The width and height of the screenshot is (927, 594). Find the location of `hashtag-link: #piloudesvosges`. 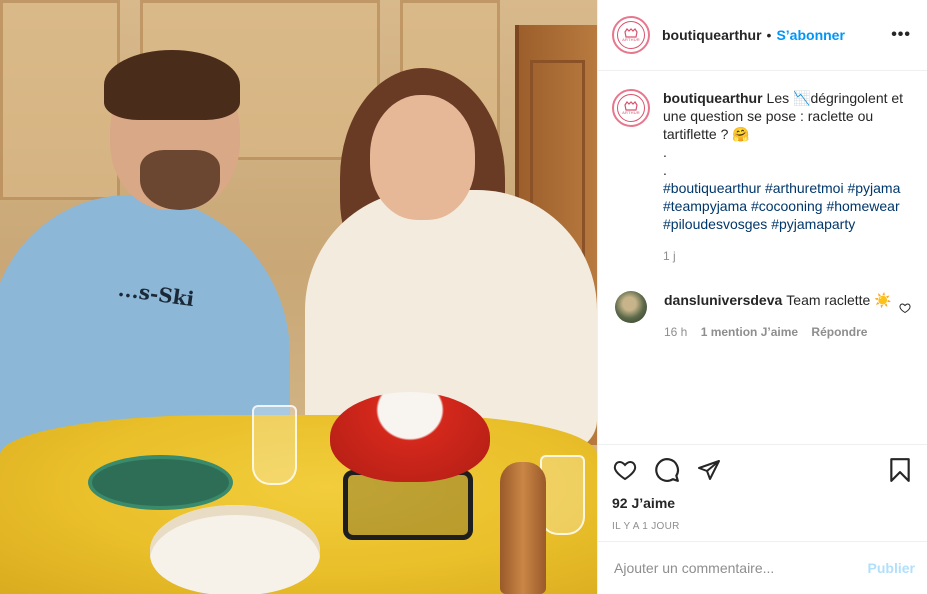

hashtag-link: #piloudesvosges is located at coordinates (715, 224).